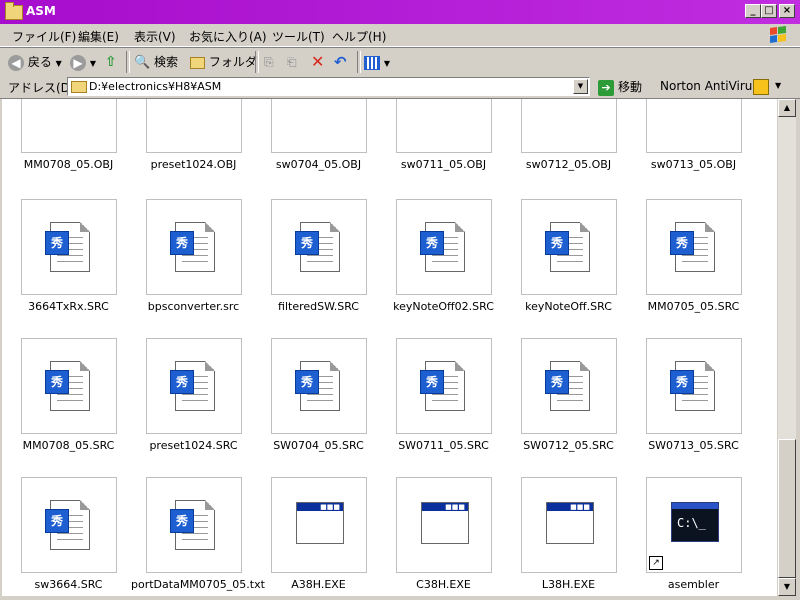 The height and width of the screenshot is (600, 800). I want to click on up-folder-icon: ⇧, so click(111, 62).